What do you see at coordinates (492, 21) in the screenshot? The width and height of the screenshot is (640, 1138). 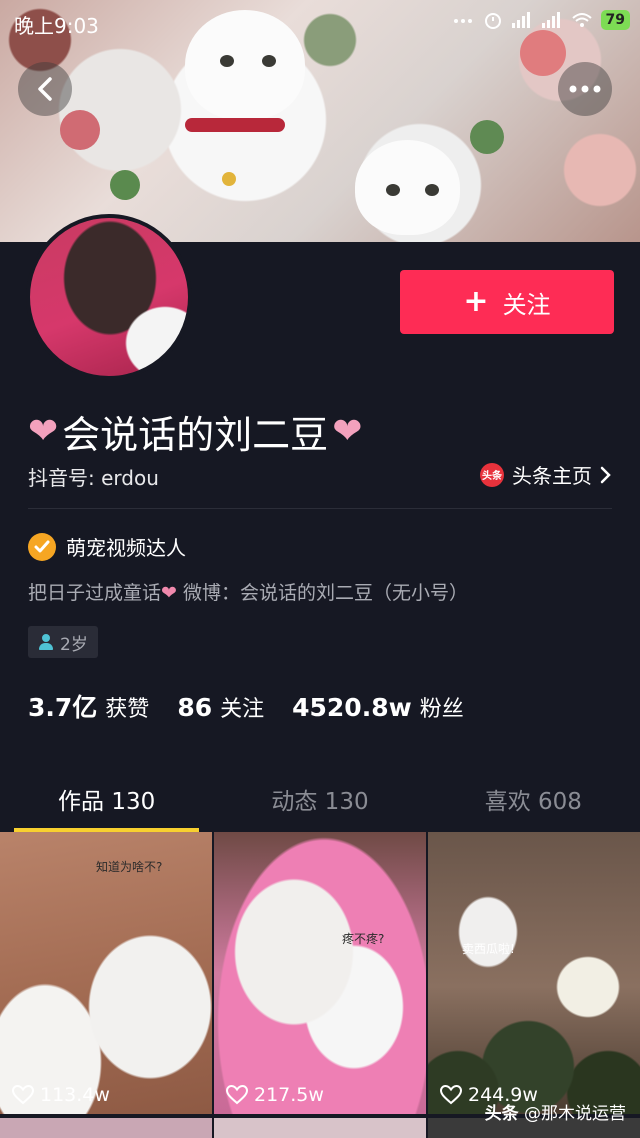 I see `alarm-icon` at bounding box center [492, 21].